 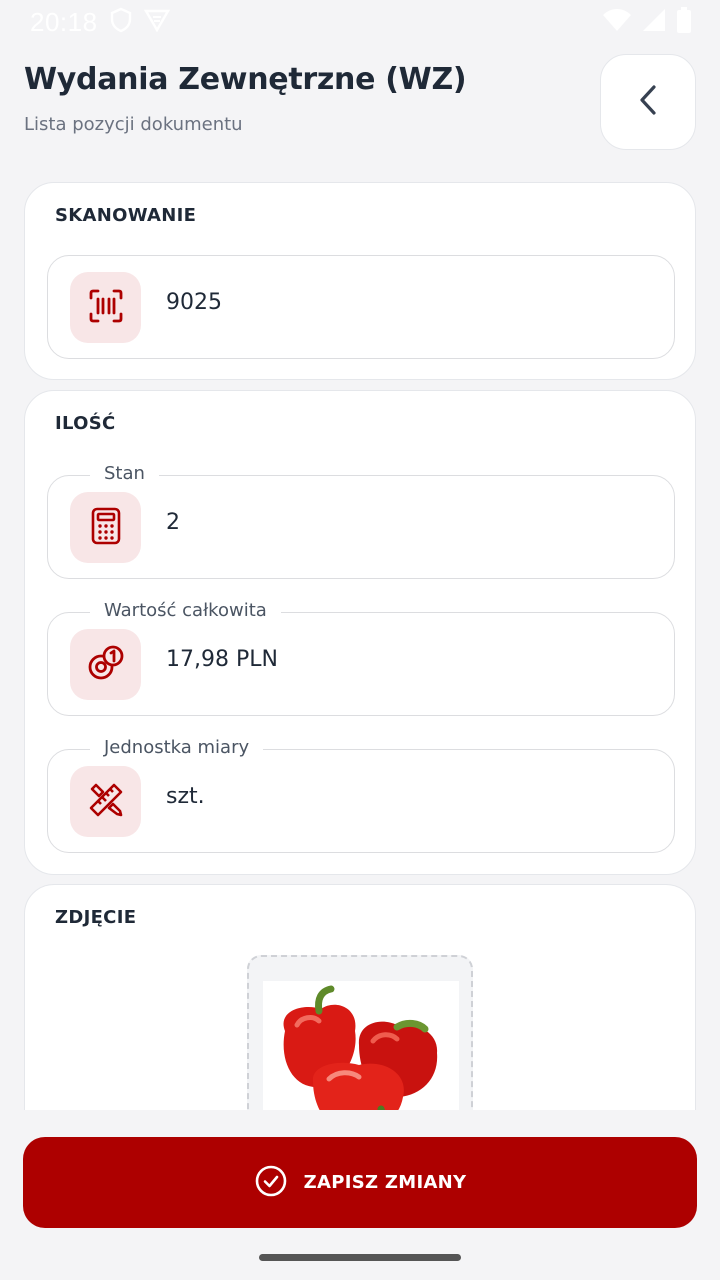 I want to click on unit-icon-box, so click(x=105, y=801).